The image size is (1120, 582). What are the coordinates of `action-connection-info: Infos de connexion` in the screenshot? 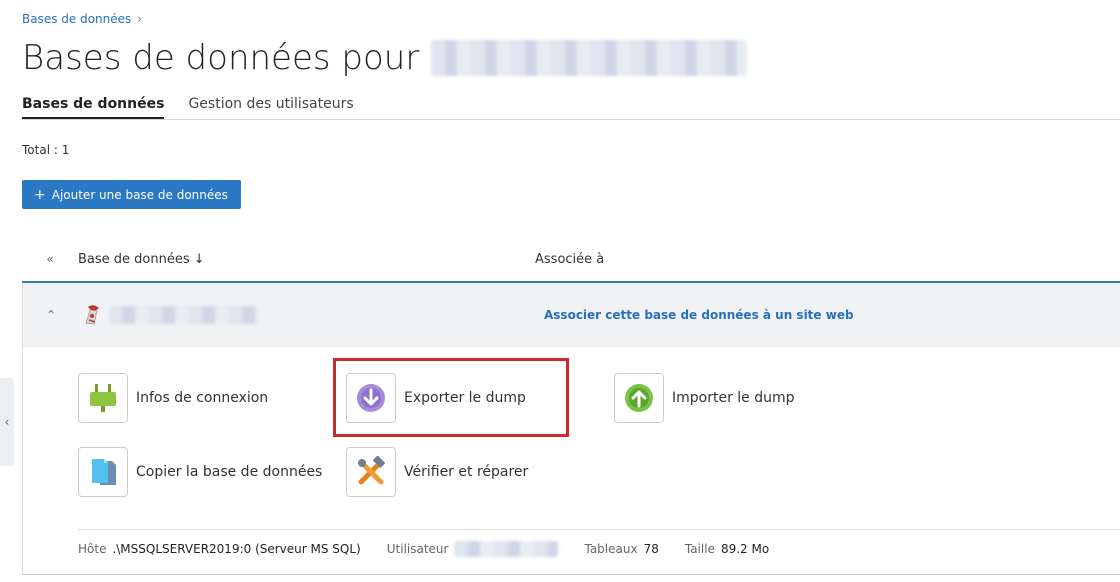 It's located at (173, 398).